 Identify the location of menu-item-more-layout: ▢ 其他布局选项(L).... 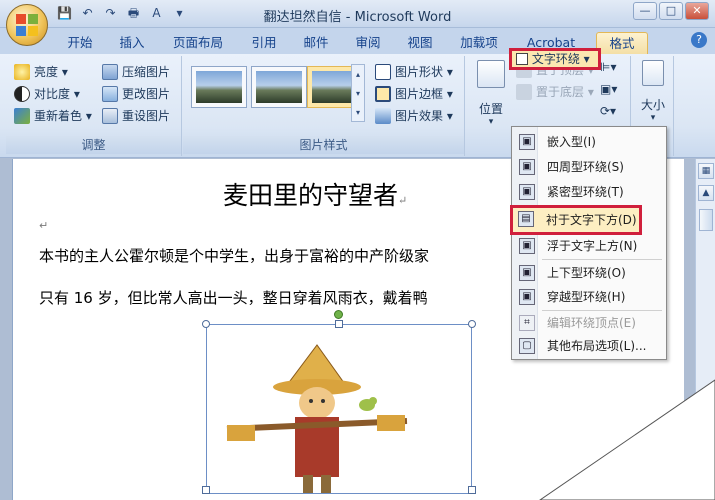
(589, 346).